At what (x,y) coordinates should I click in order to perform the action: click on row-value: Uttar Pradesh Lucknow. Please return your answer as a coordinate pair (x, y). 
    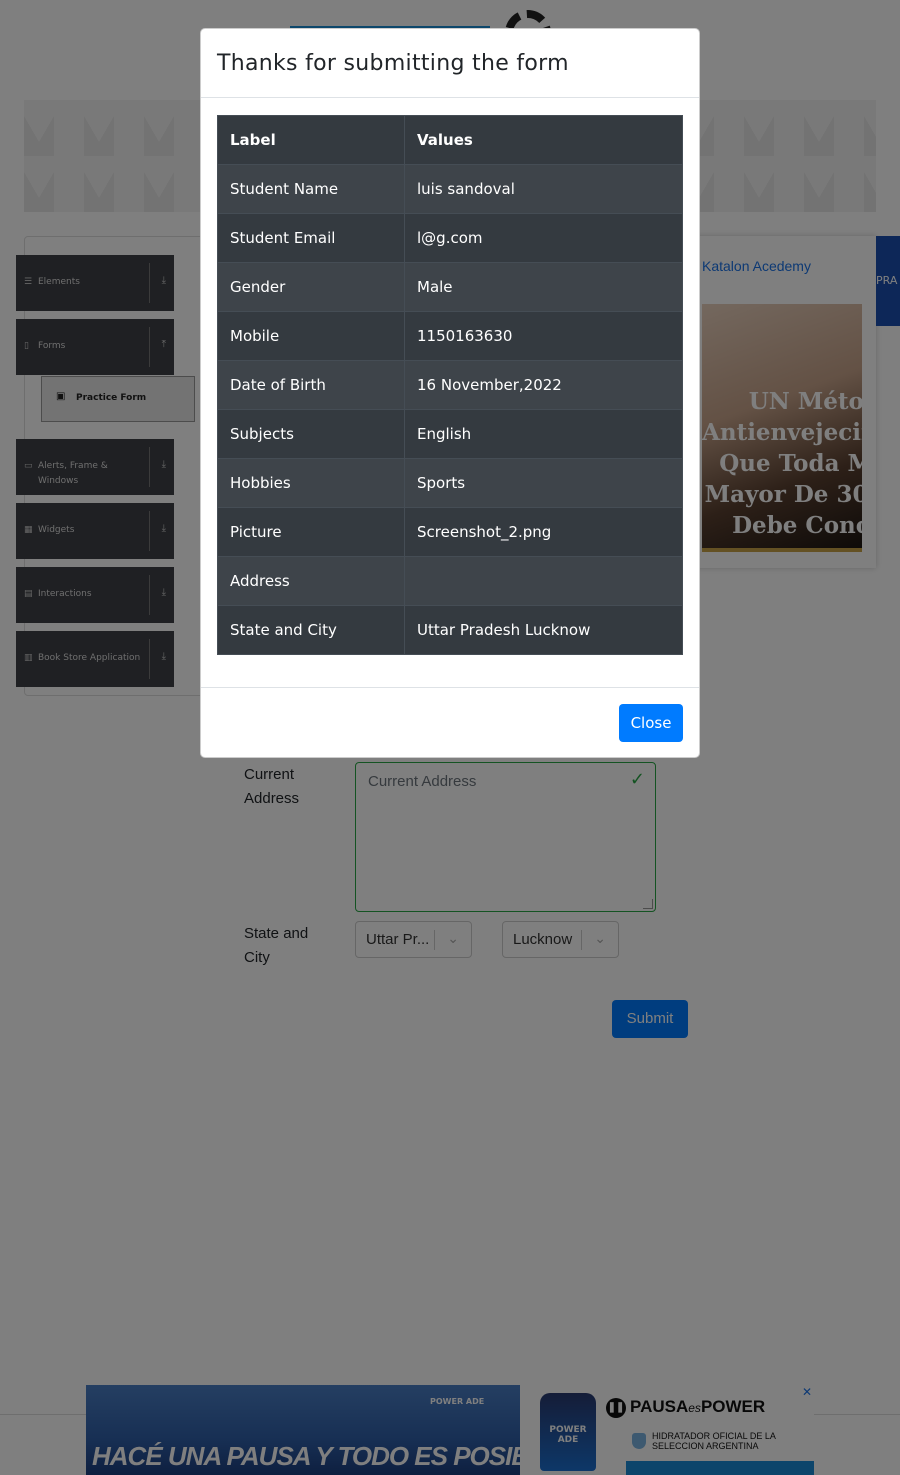
    Looking at the image, I should click on (543, 630).